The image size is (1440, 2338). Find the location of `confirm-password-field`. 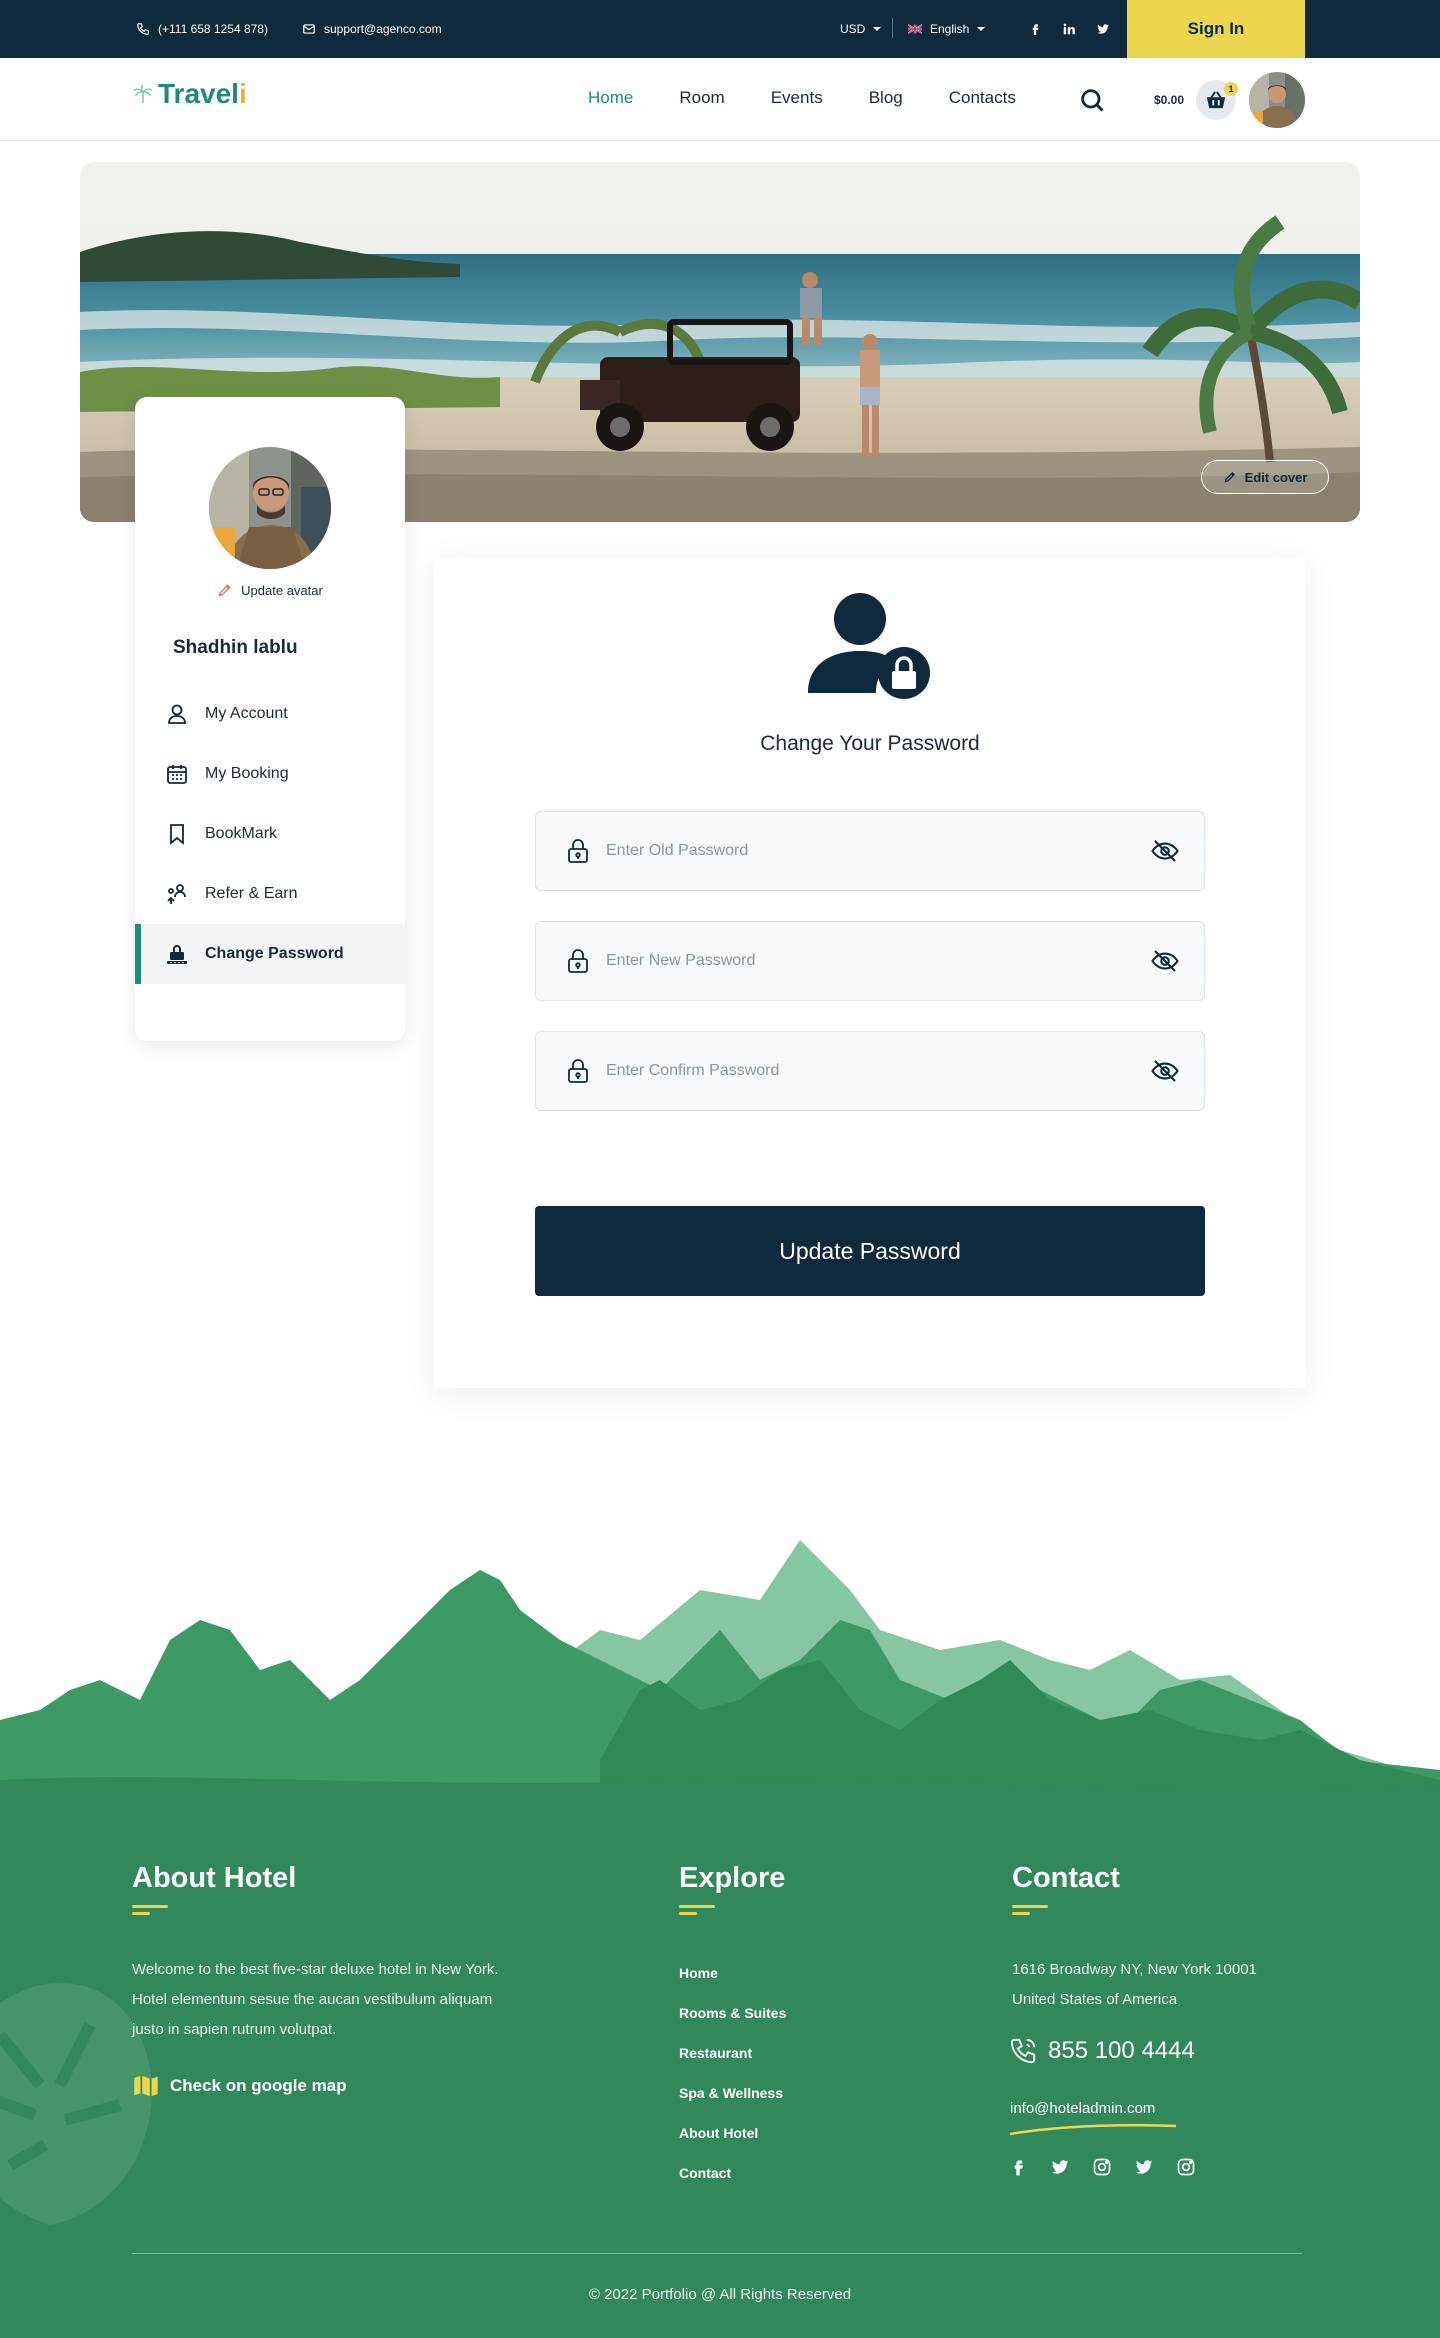

confirm-password-field is located at coordinates (870, 1071).